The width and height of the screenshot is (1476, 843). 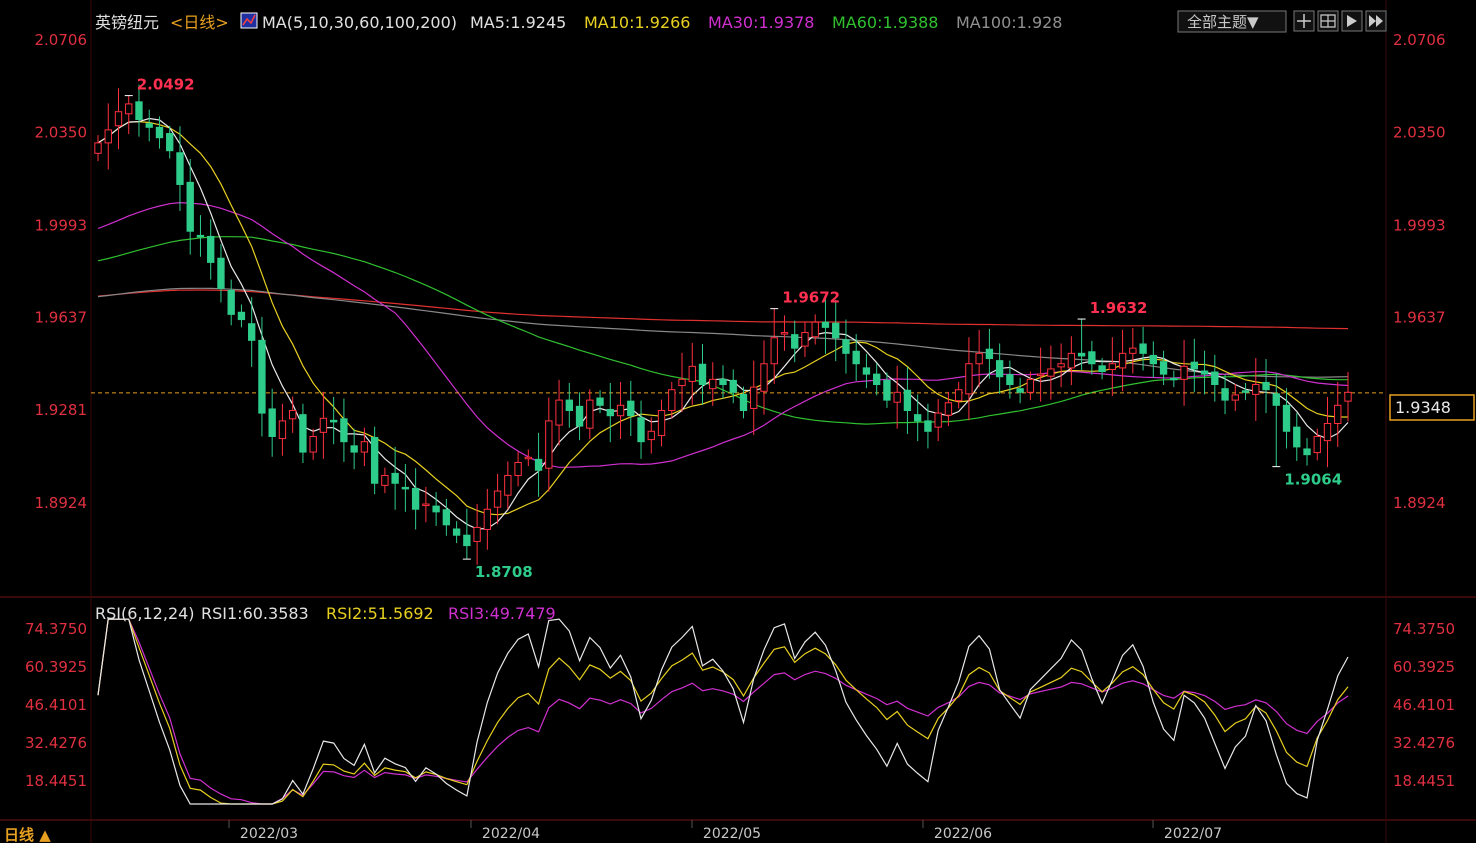 What do you see at coordinates (1376, 21) in the screenshot?
I see `fast-forward-icon` at bounding box center [1376, 21].